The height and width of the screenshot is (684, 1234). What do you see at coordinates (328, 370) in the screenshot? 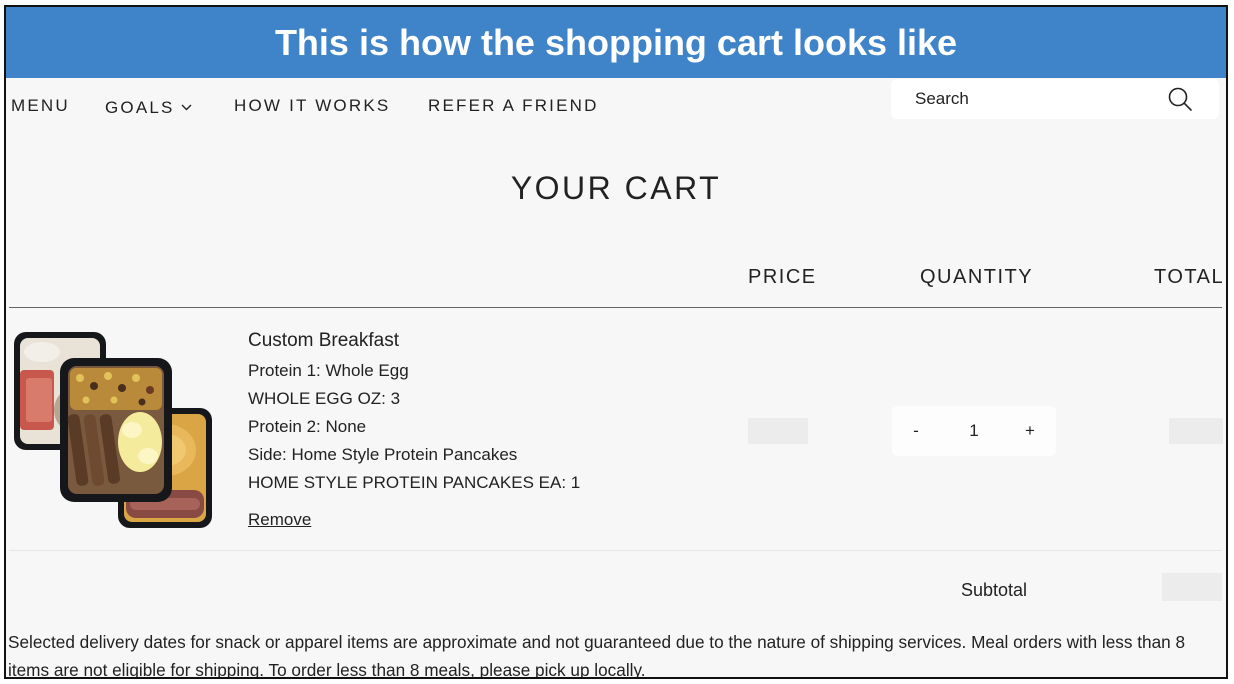
I see `cart-item-option: Protein 1: Whole Egg` at bounding box center [328, 370].